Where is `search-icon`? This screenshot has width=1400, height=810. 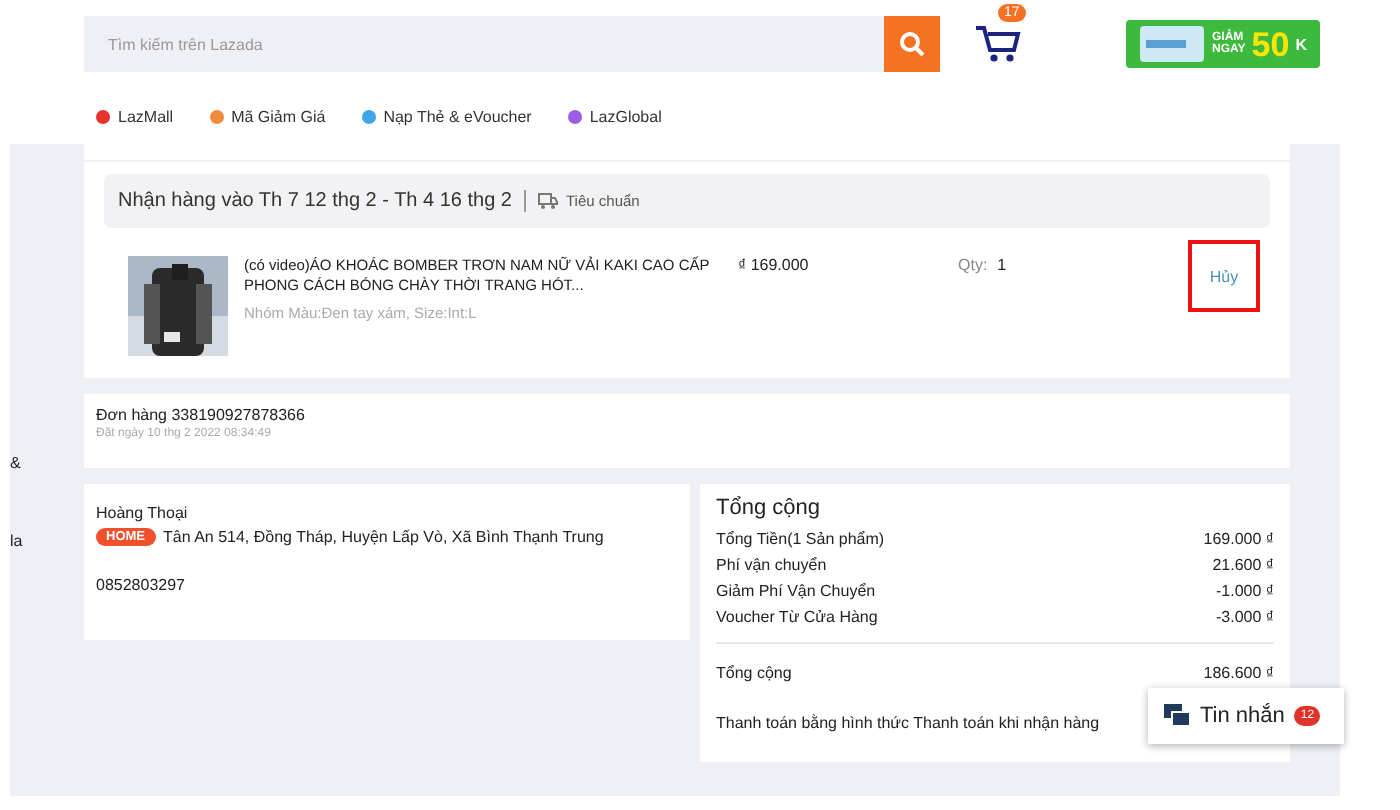
search-icon is located at coordinates (912, 44).